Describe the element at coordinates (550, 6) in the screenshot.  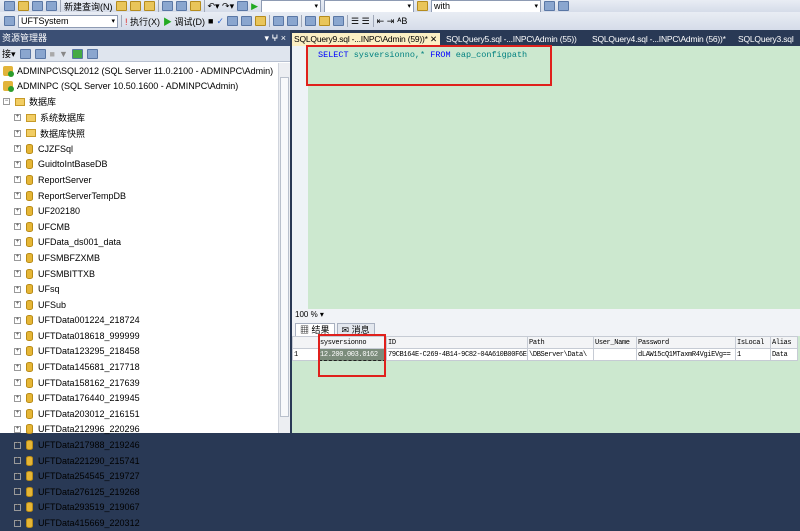
I see `properties-icon` at that location.